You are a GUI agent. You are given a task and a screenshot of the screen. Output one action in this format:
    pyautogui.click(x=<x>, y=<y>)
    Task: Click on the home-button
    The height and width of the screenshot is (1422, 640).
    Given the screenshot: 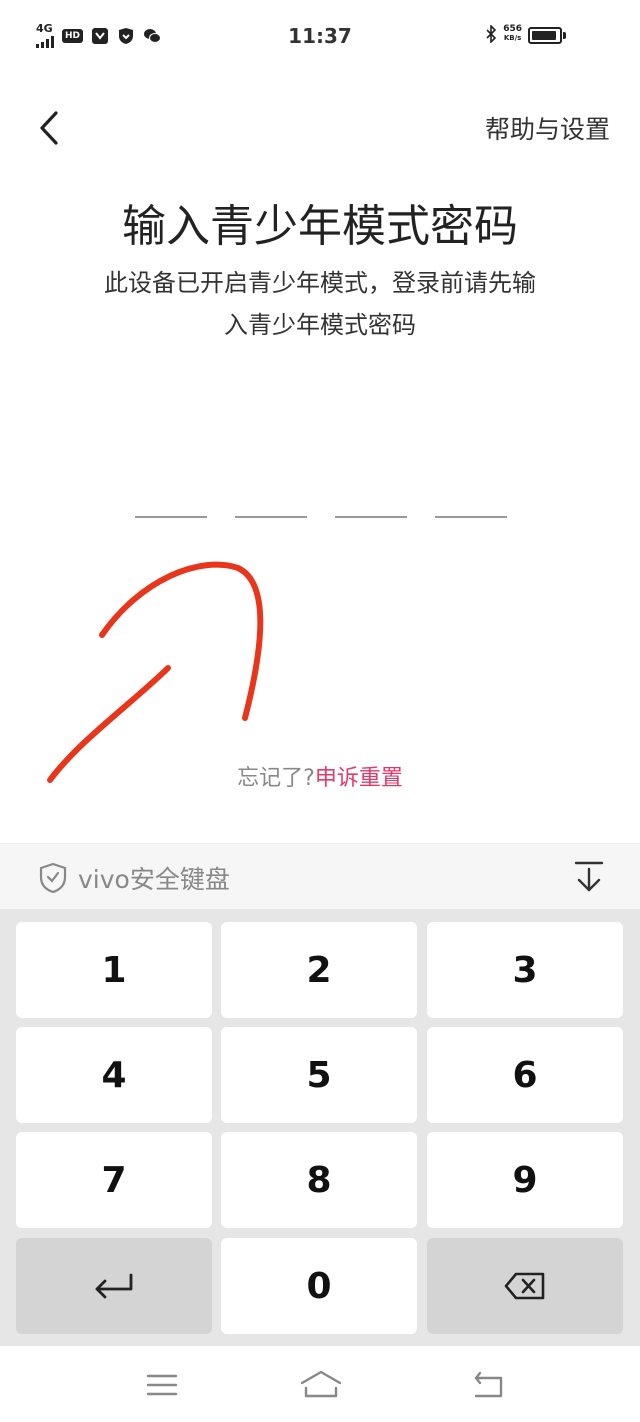 What is the action you would take?
    pyautogui.click(x=321, y=1385)
    